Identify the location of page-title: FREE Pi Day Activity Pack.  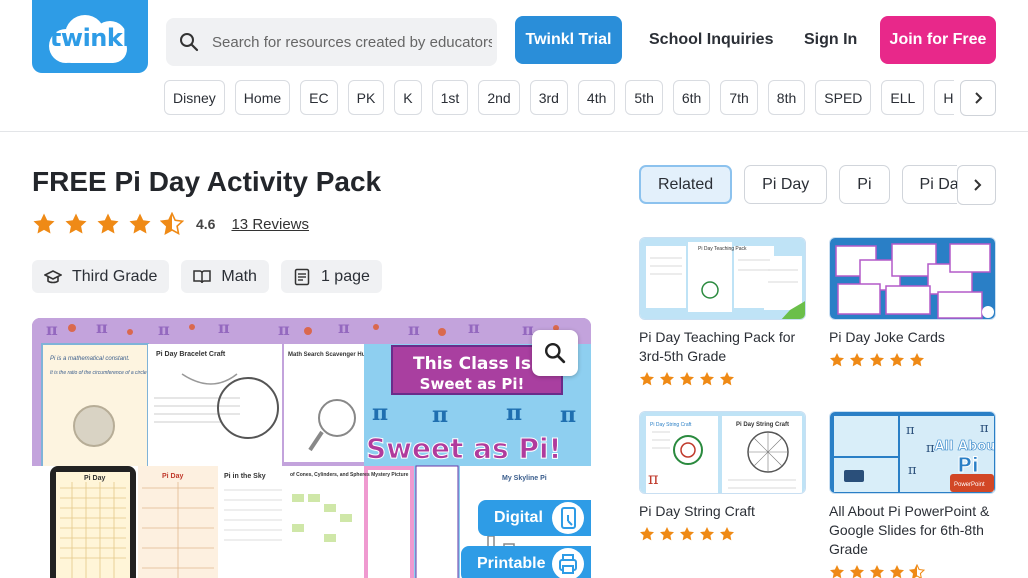
(207, 181).